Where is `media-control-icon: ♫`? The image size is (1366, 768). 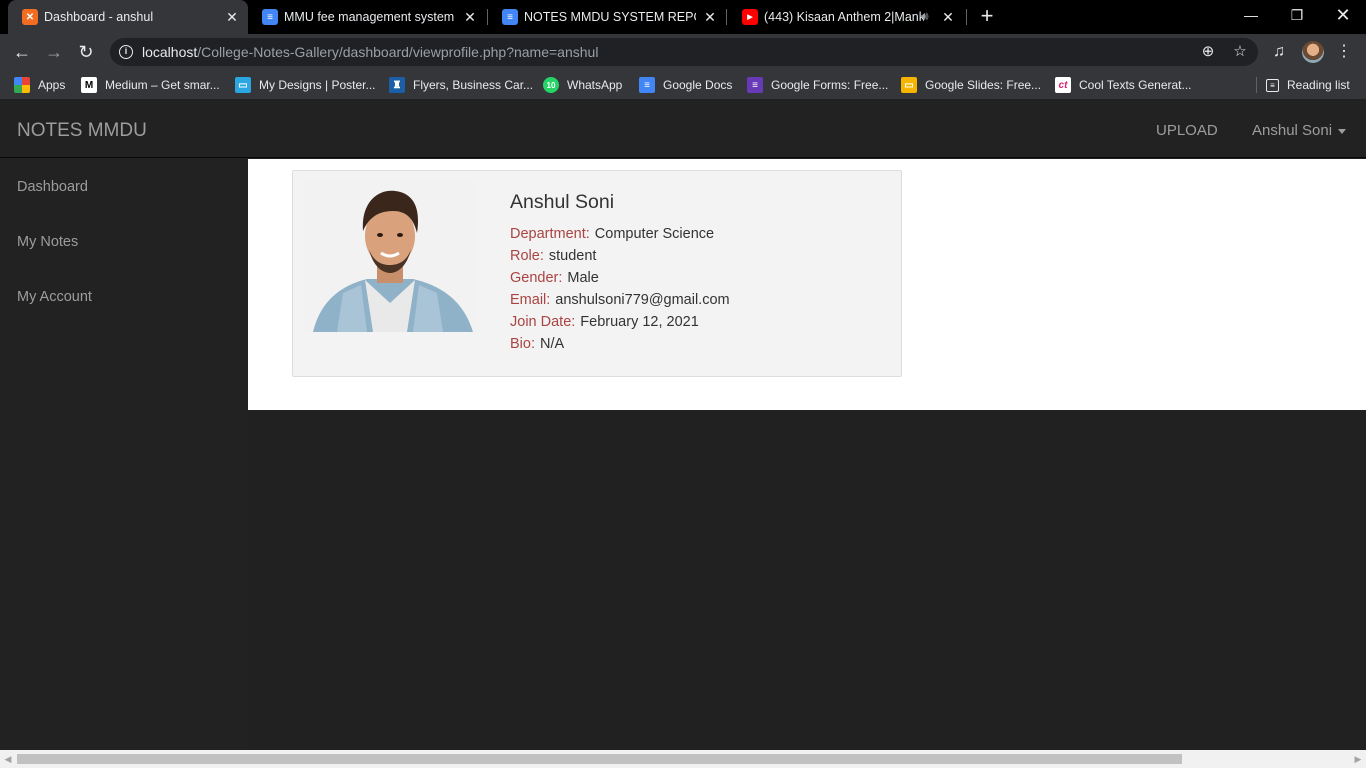 media-control-icon: ♫ is located at coordinates (1279, 52).